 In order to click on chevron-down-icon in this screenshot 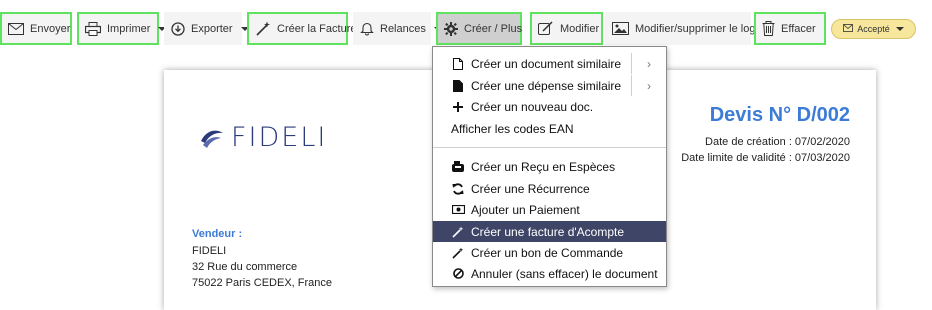, I will do `click(899, 29)`.